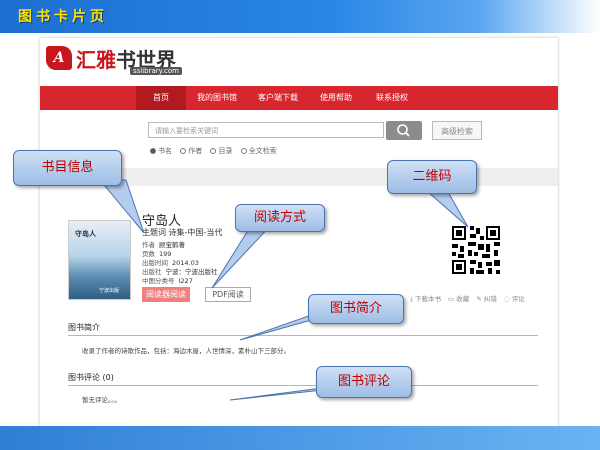 The width and height of the screenshot is (600, 450). Describe the element at coordinates (300, 16) in the screenshot. I see `slide-header-bar: 图书卡片页` at that location.